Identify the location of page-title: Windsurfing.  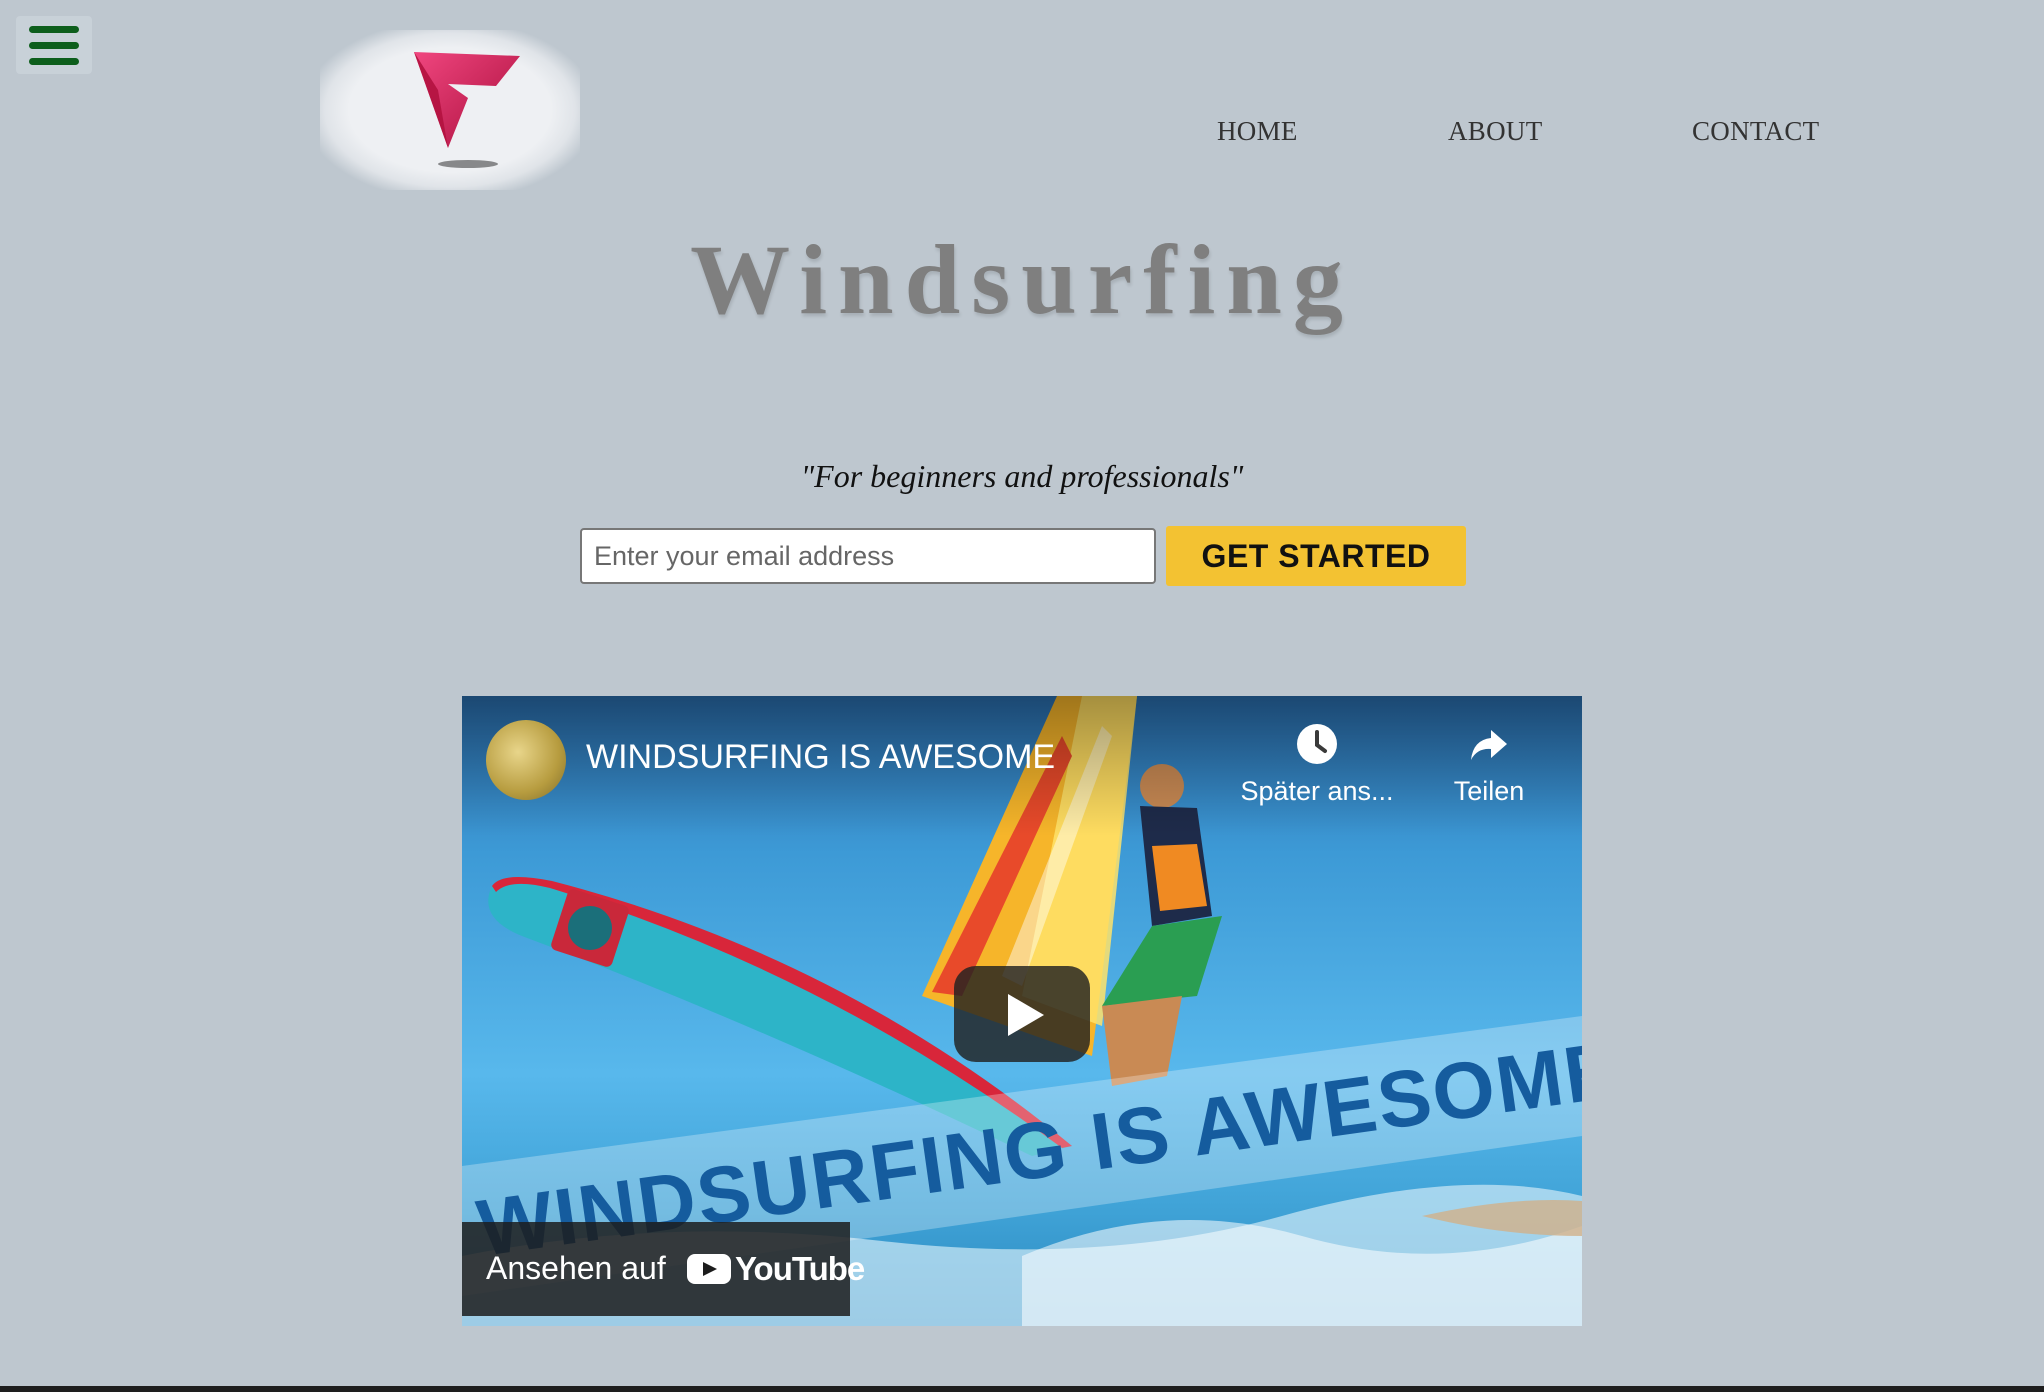
(1022, 279).